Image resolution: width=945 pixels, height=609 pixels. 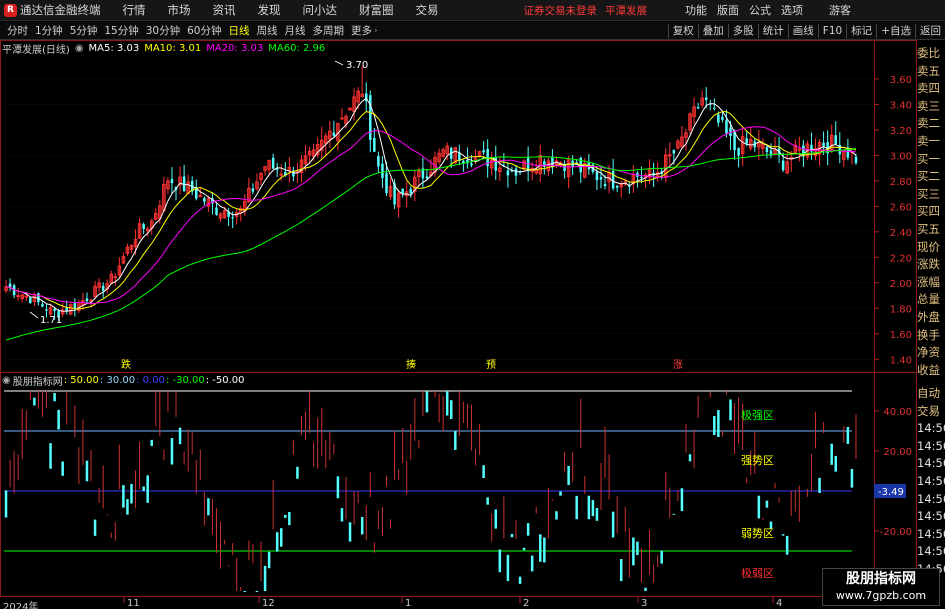 What do you see at coordinates (114, 48) in the screenshot?
I see `legend-ma5: MA5: 3.03` at bounding box center [114, 48].